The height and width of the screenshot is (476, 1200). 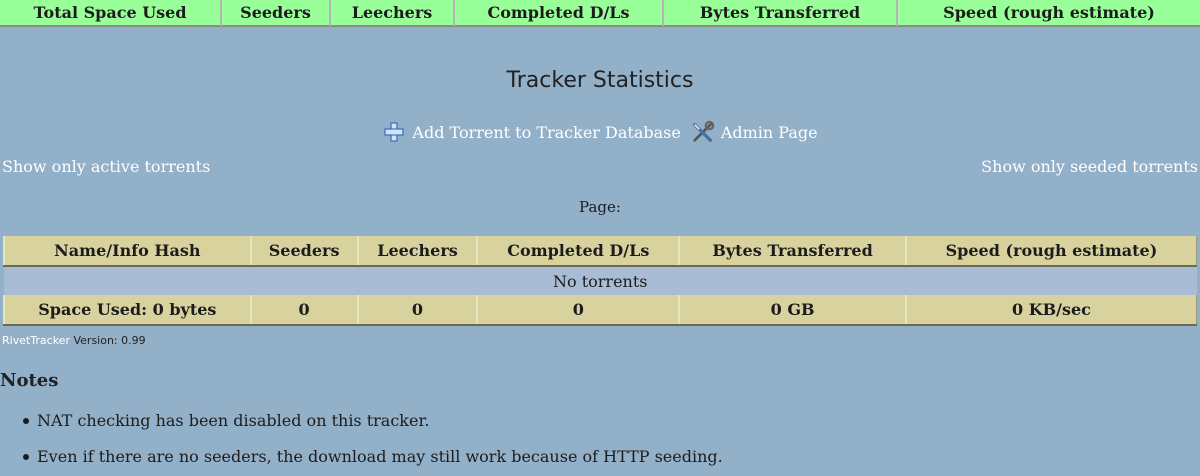 What do you see at coordinates (1050, 251) in the screenshot?
I see `column-header-speed: Speed (rough estimate)` at bounding box center [1050, 251].